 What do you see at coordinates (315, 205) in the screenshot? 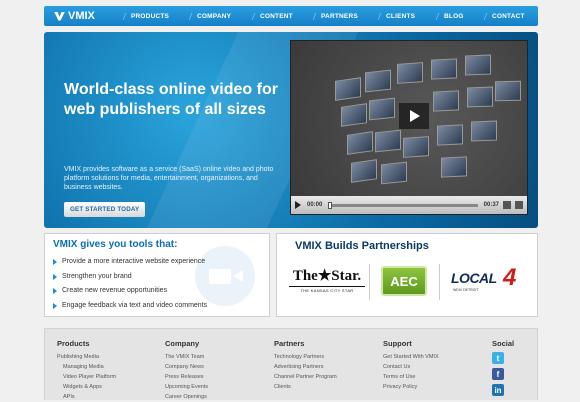
I see `current-time: 00:00` at bounding box center [315, 205].